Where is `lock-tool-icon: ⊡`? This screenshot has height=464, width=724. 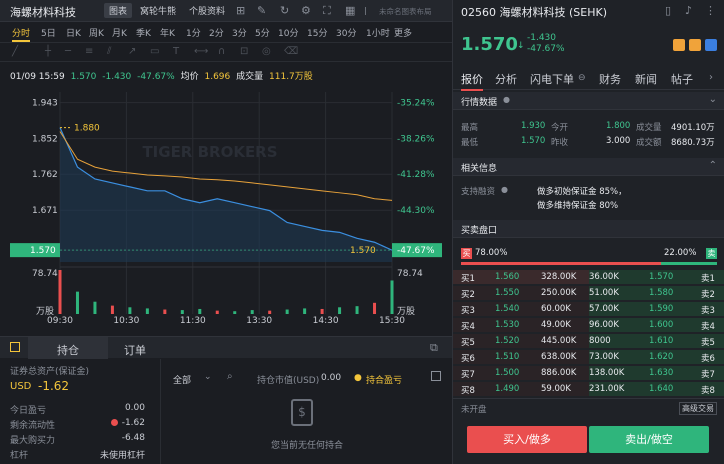
lock-tool-icon: ⊡ is located at coordinates (244, 51).